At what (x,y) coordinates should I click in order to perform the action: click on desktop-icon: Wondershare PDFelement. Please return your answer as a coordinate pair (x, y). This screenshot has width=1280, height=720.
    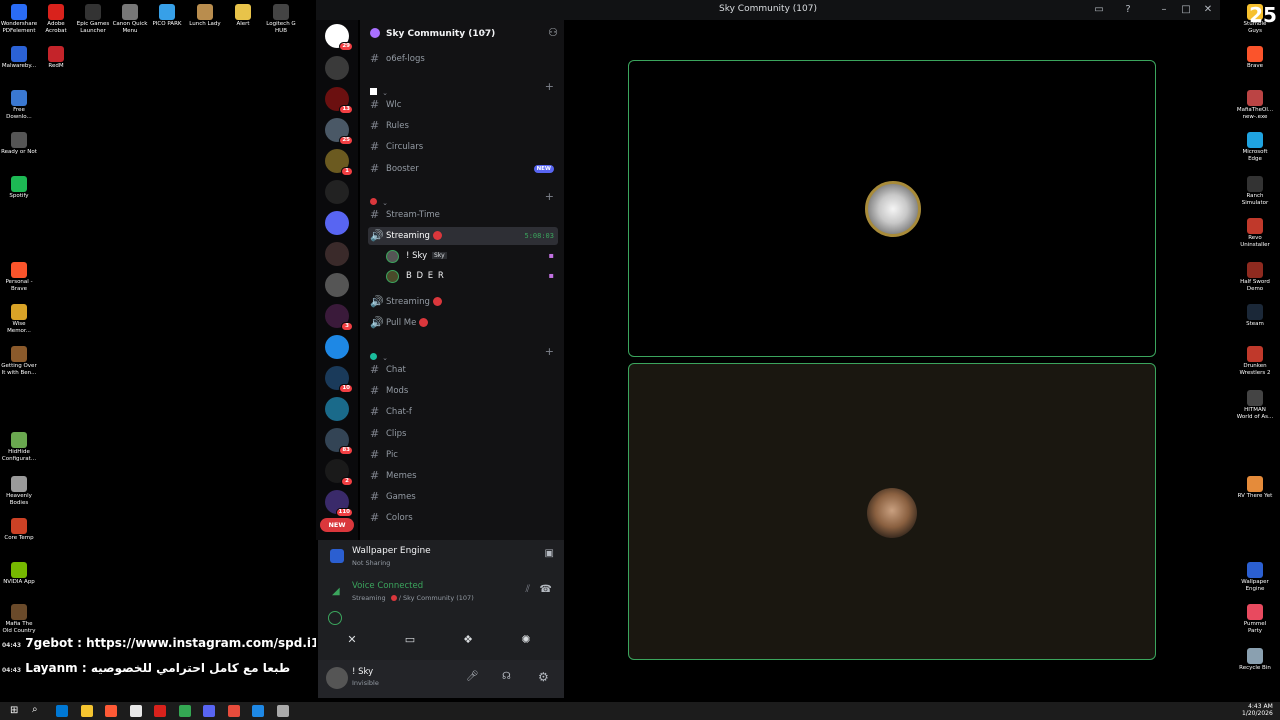
    Looking at the image, I should click on (19, 19).